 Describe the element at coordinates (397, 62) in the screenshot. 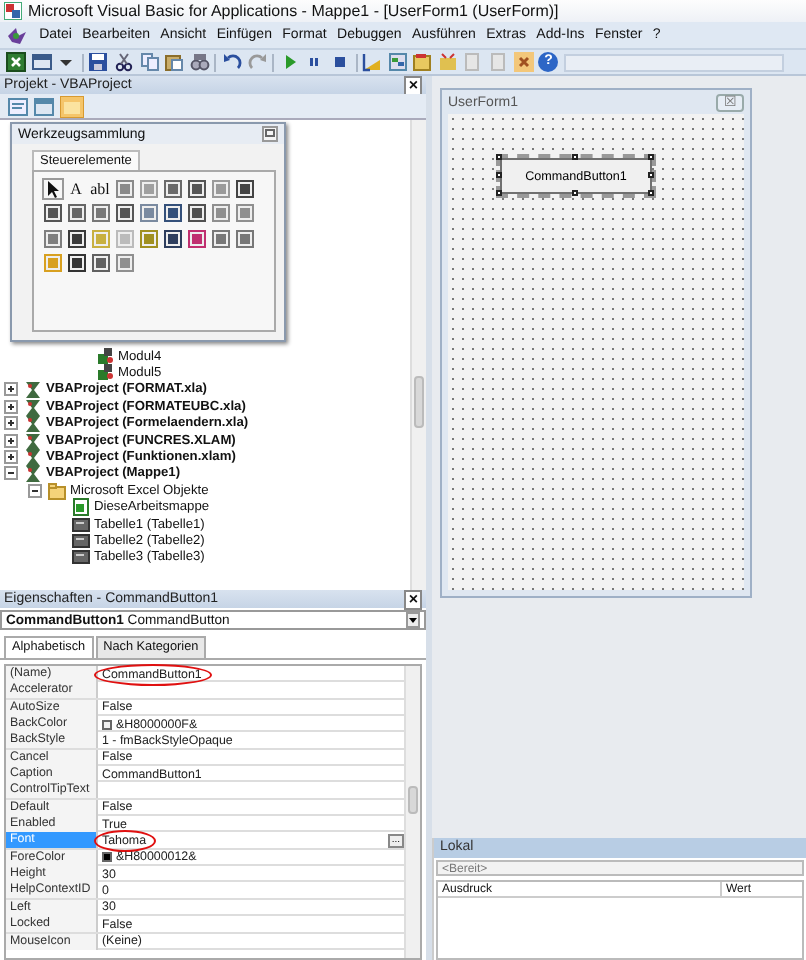

I see `explorer-icon` at that location.